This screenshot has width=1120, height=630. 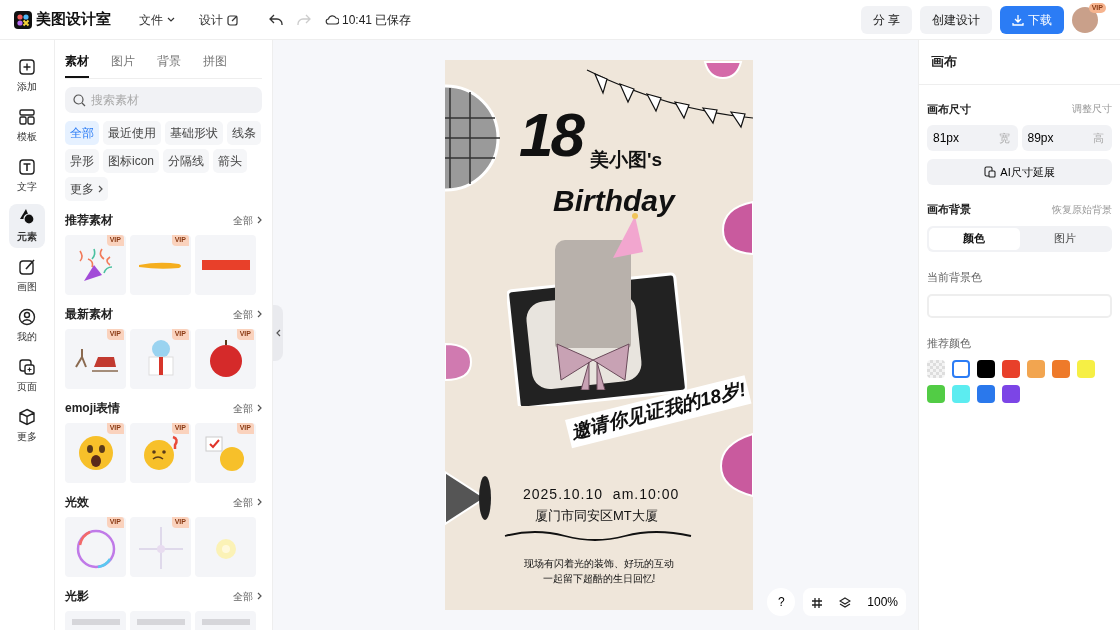 I want to click on add-icon, so click(x=27, y=67).